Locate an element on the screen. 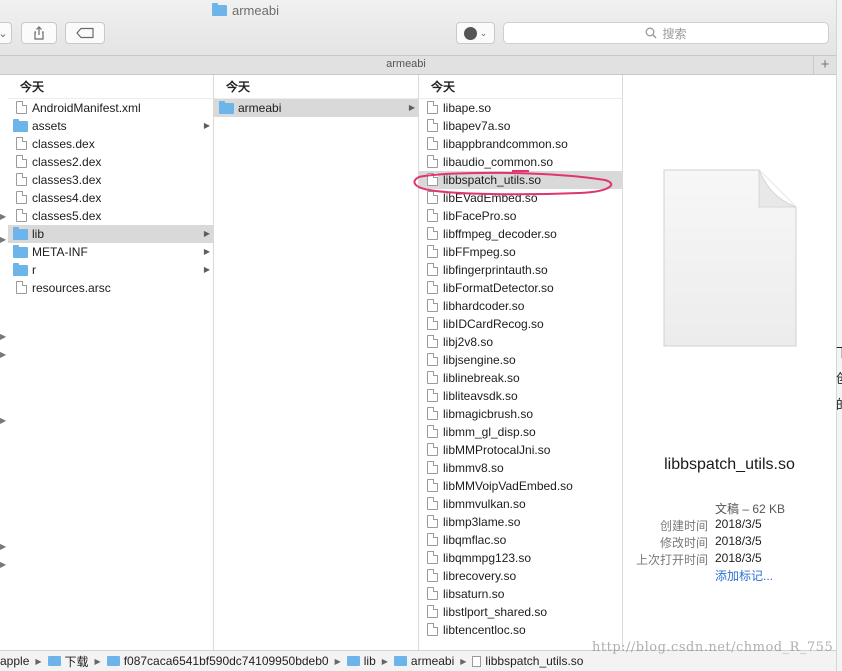  file-item: libtencentloc.so is located at coordinates (520, 630).